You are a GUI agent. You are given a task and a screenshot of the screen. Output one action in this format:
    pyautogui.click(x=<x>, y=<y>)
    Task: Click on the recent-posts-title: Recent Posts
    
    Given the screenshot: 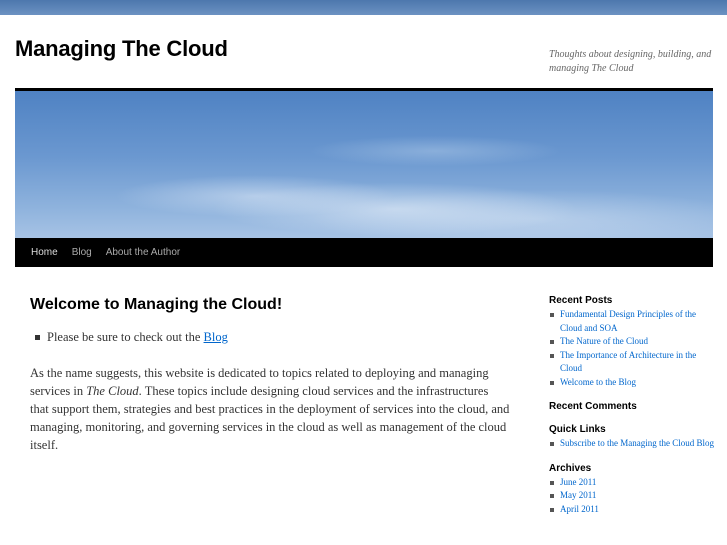 What is the action you would take?
    pyautogui.click(x=581, y=300)
    